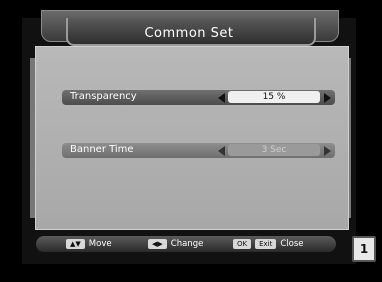 This screenshot has width=382, height=282. What do you see at coordinates (364, 249) in the screenshot?
I see `page-number-badge: 1` at bounding box center [364, 249].